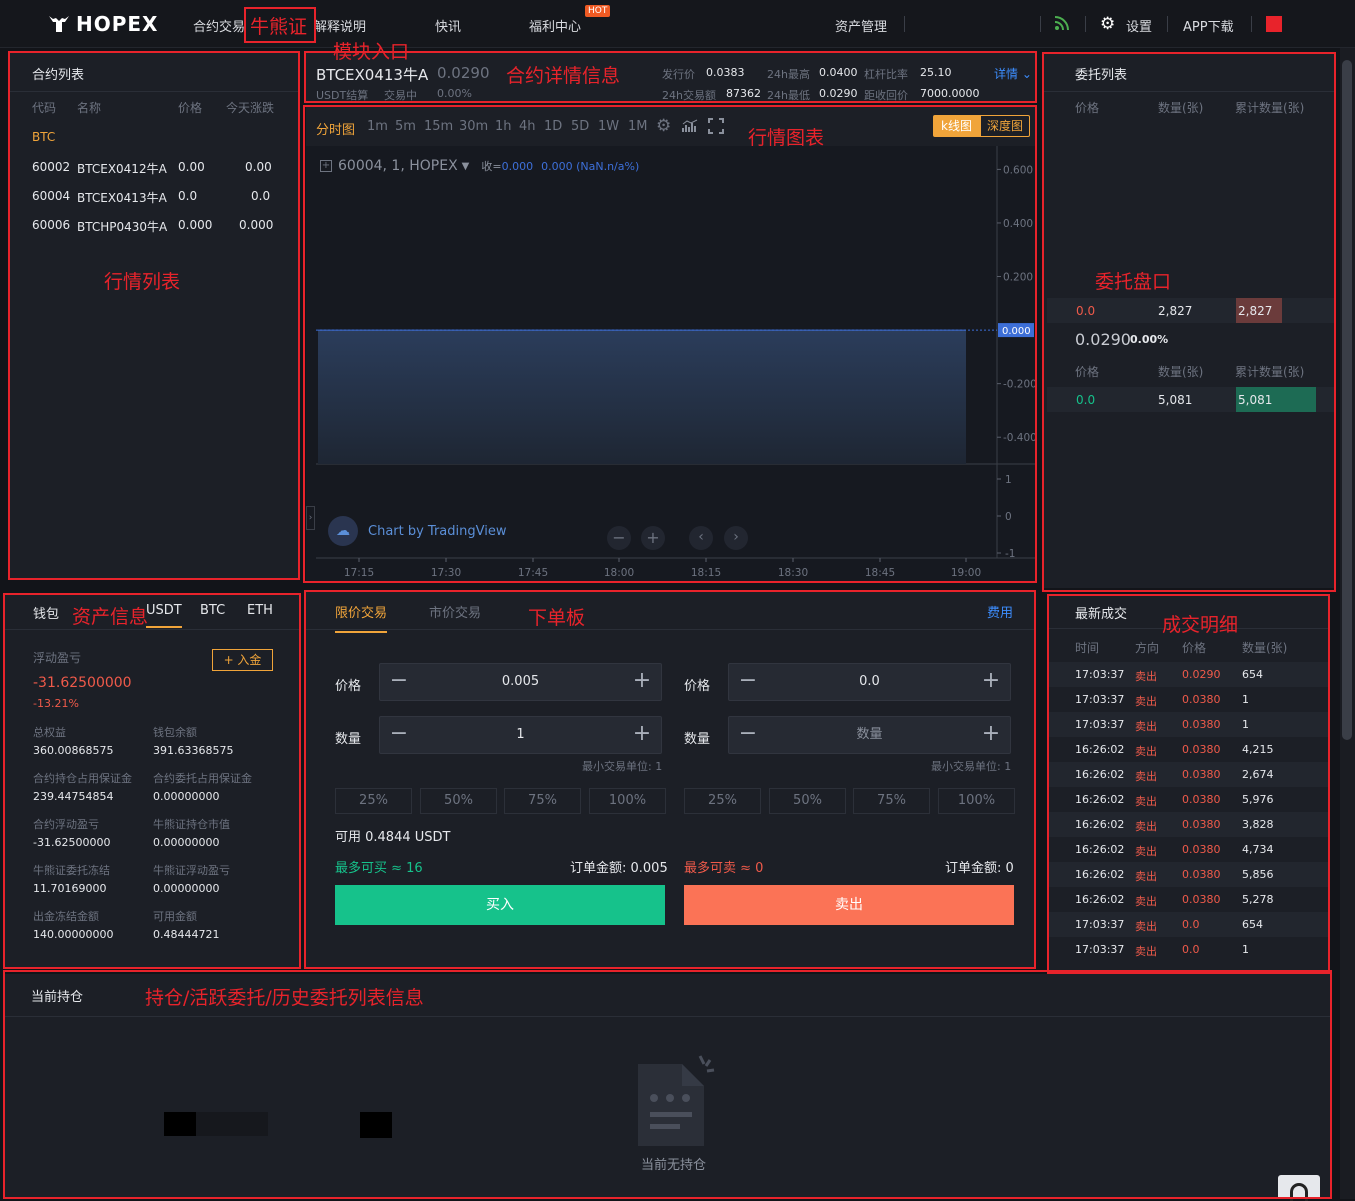  Describe the element at coordinates (458, 801) in the screenshot. I see `buy-pct-50: 50%` at that location.